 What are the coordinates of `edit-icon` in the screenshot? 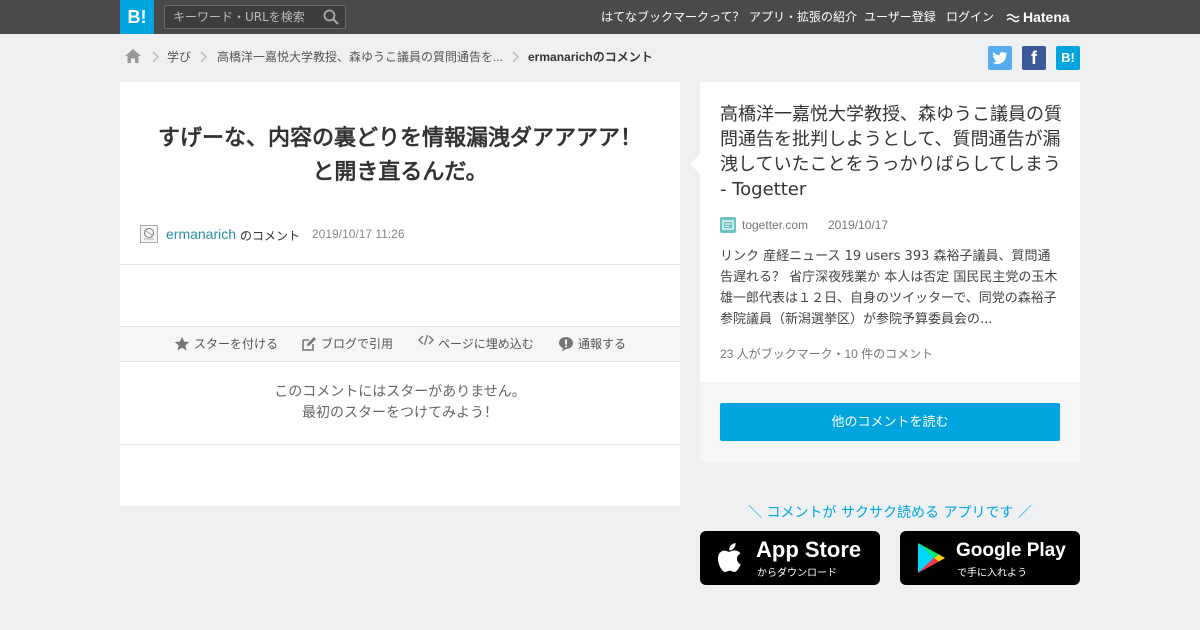 It's located at (309, 344).